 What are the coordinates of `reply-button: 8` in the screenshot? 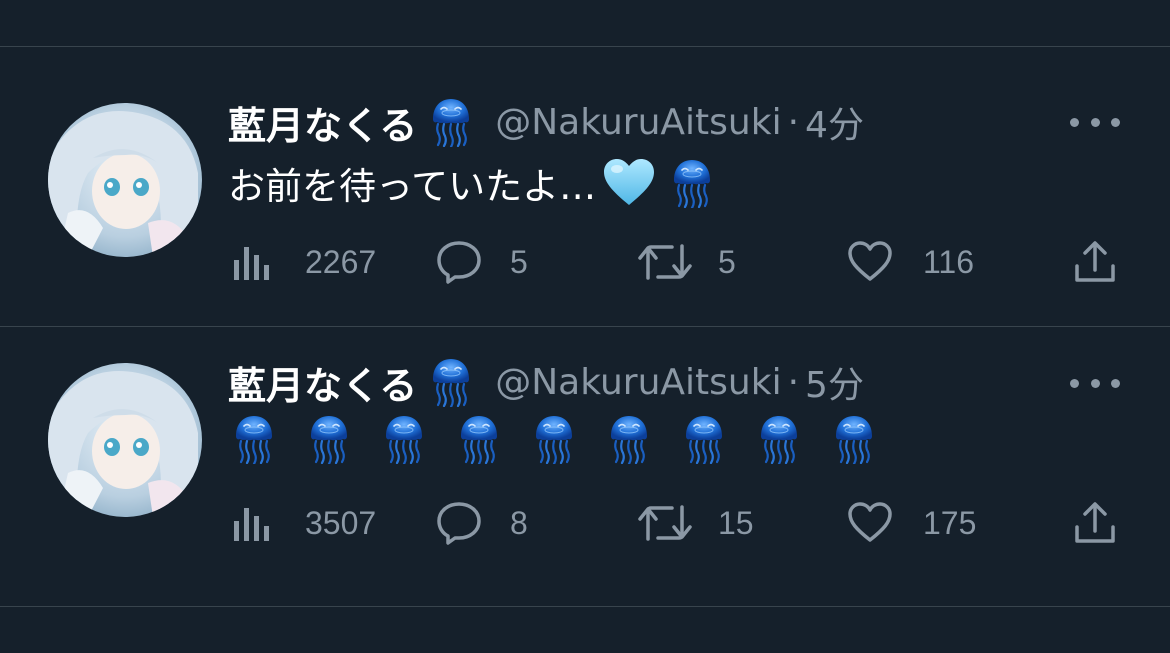 It's located at (482, 523).